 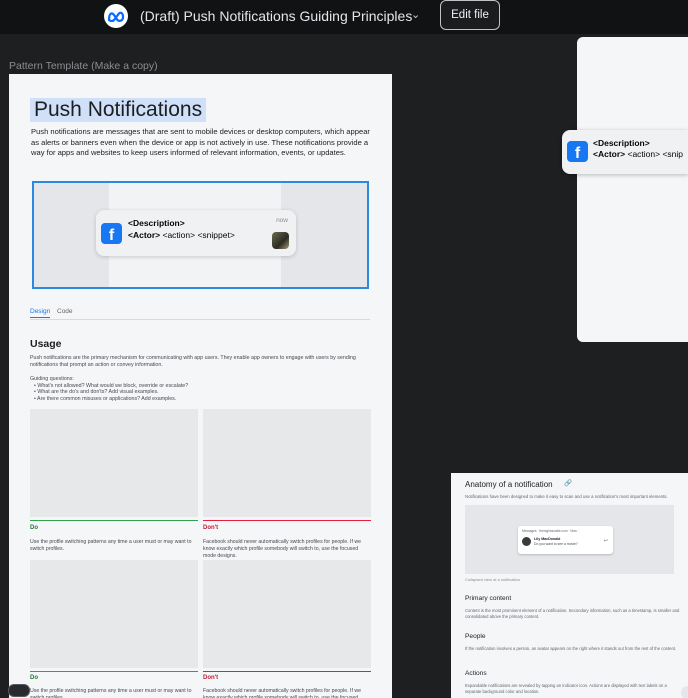 What do you see at coordinates (40, 313) in the screenshot?
I see `tab-design: Design` at bounding box center [40, 313].